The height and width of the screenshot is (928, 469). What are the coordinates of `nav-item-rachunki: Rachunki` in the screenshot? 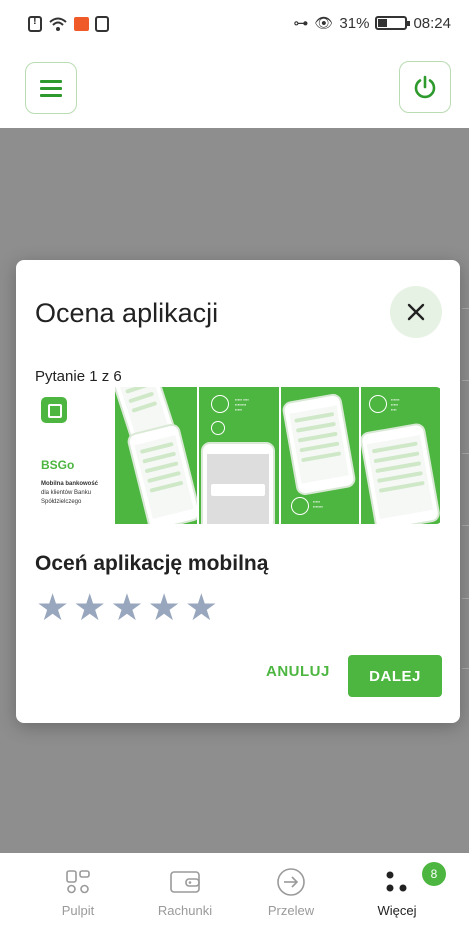 It's located at (185, 892).